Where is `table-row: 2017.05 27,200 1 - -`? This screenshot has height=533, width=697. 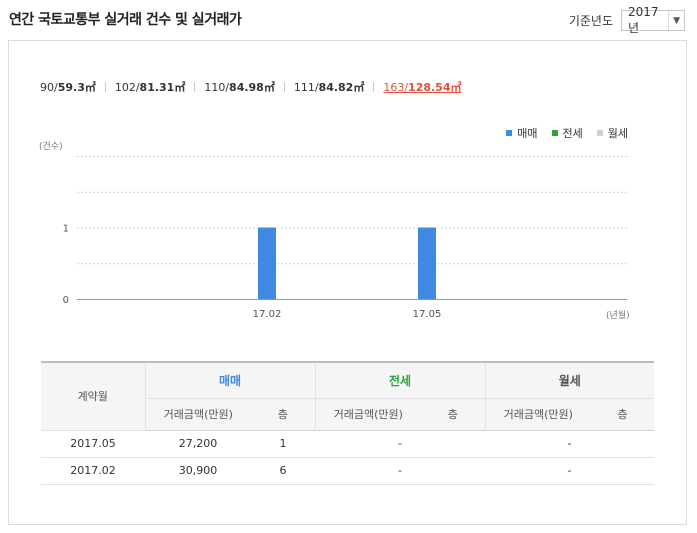
table-row: 2017.05 27,200 1 - - is located at coordinates (347, 443).